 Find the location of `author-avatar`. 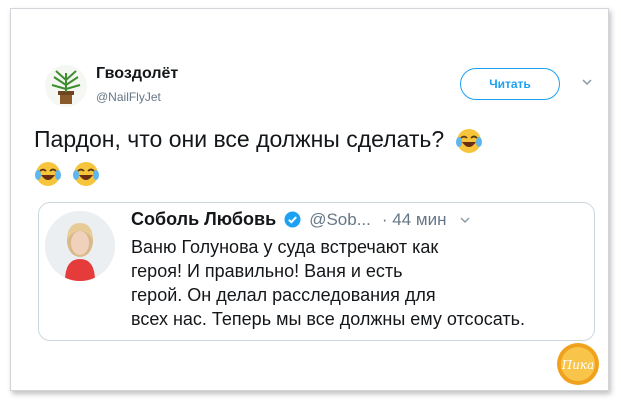

author-avatar is located at coordinates (66, 86).